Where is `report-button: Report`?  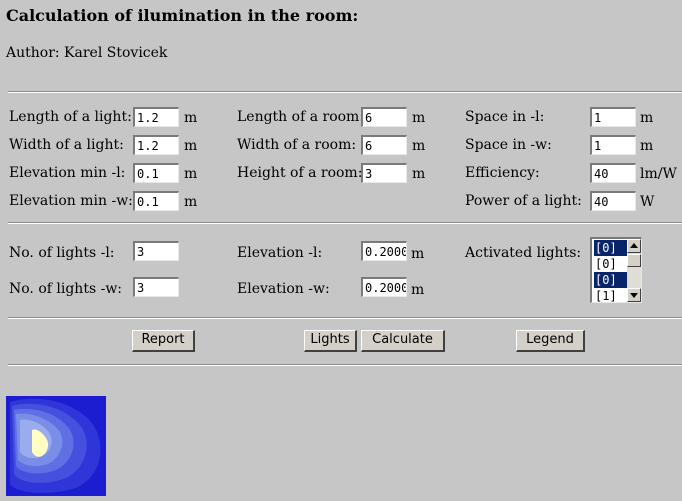
report-button: Report is located at coordinates (163, 341).